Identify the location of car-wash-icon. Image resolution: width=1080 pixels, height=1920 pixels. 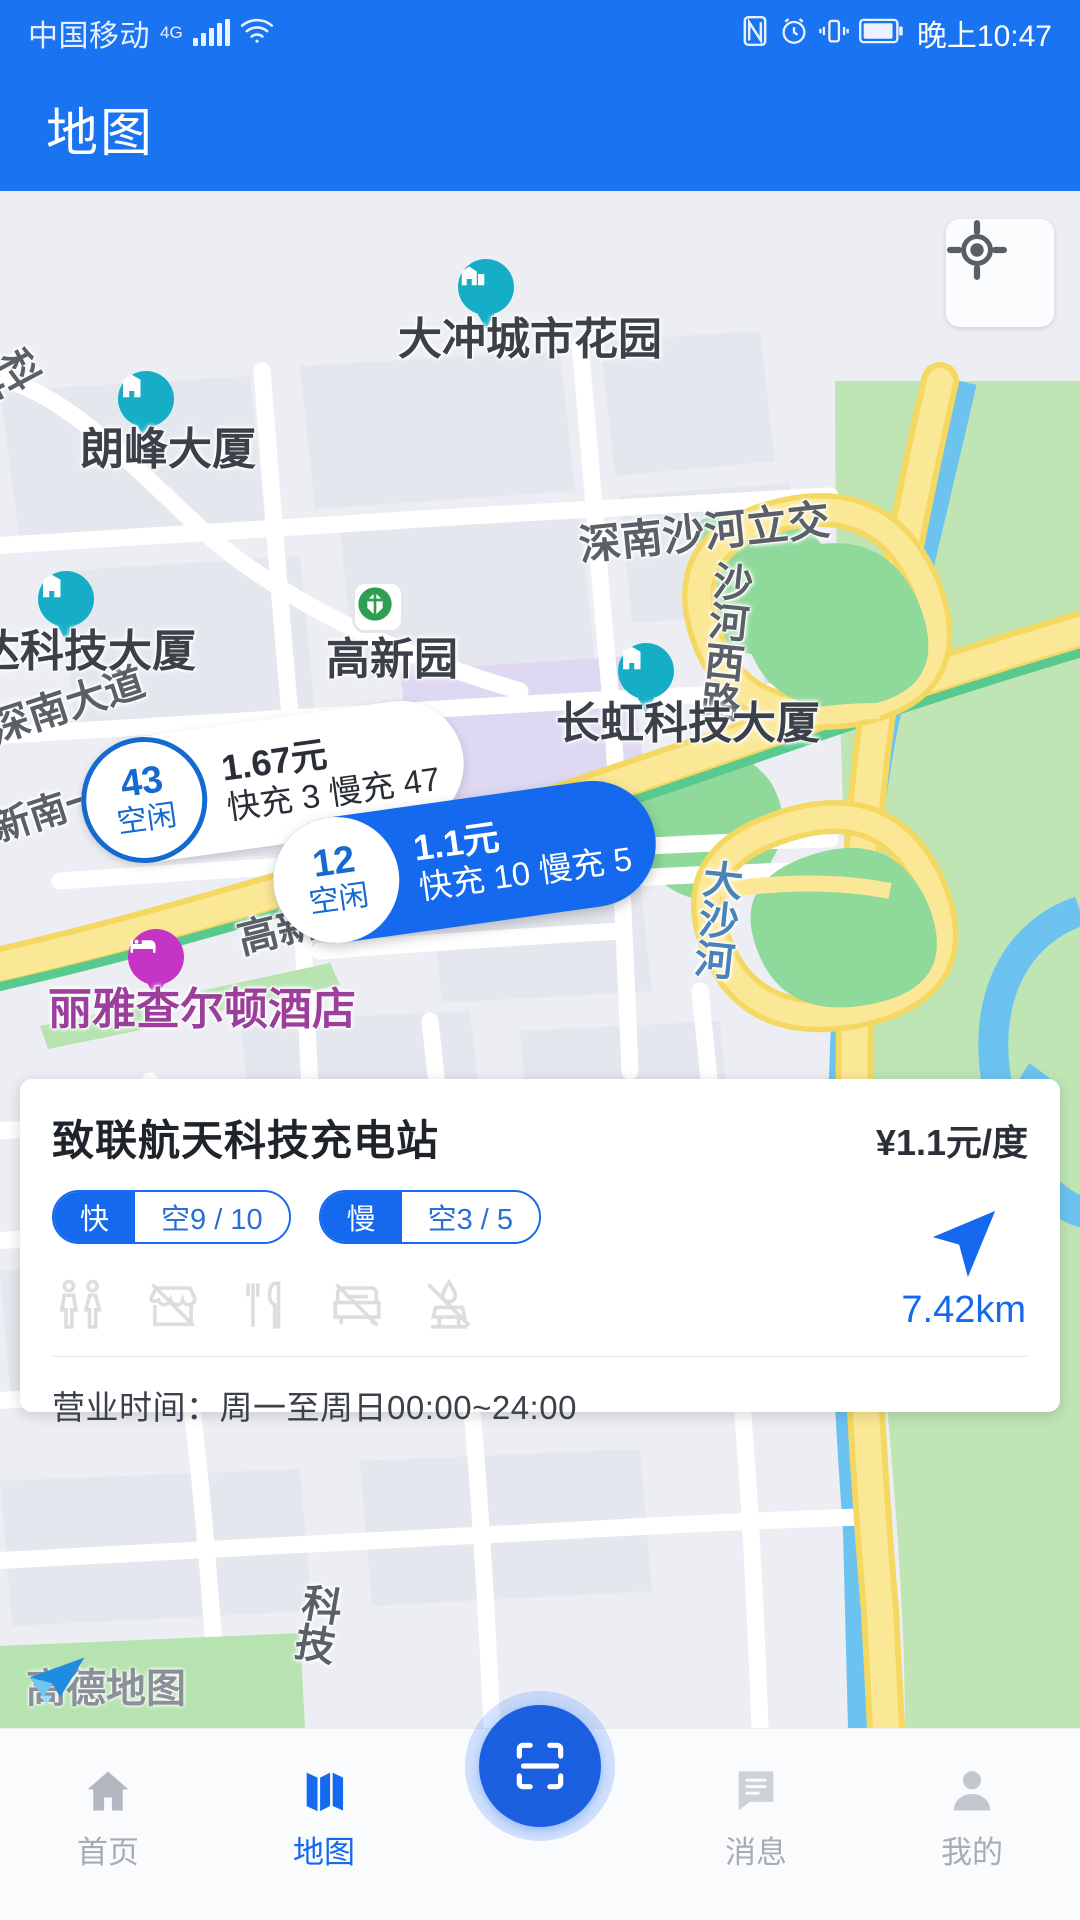
(449, 1305).